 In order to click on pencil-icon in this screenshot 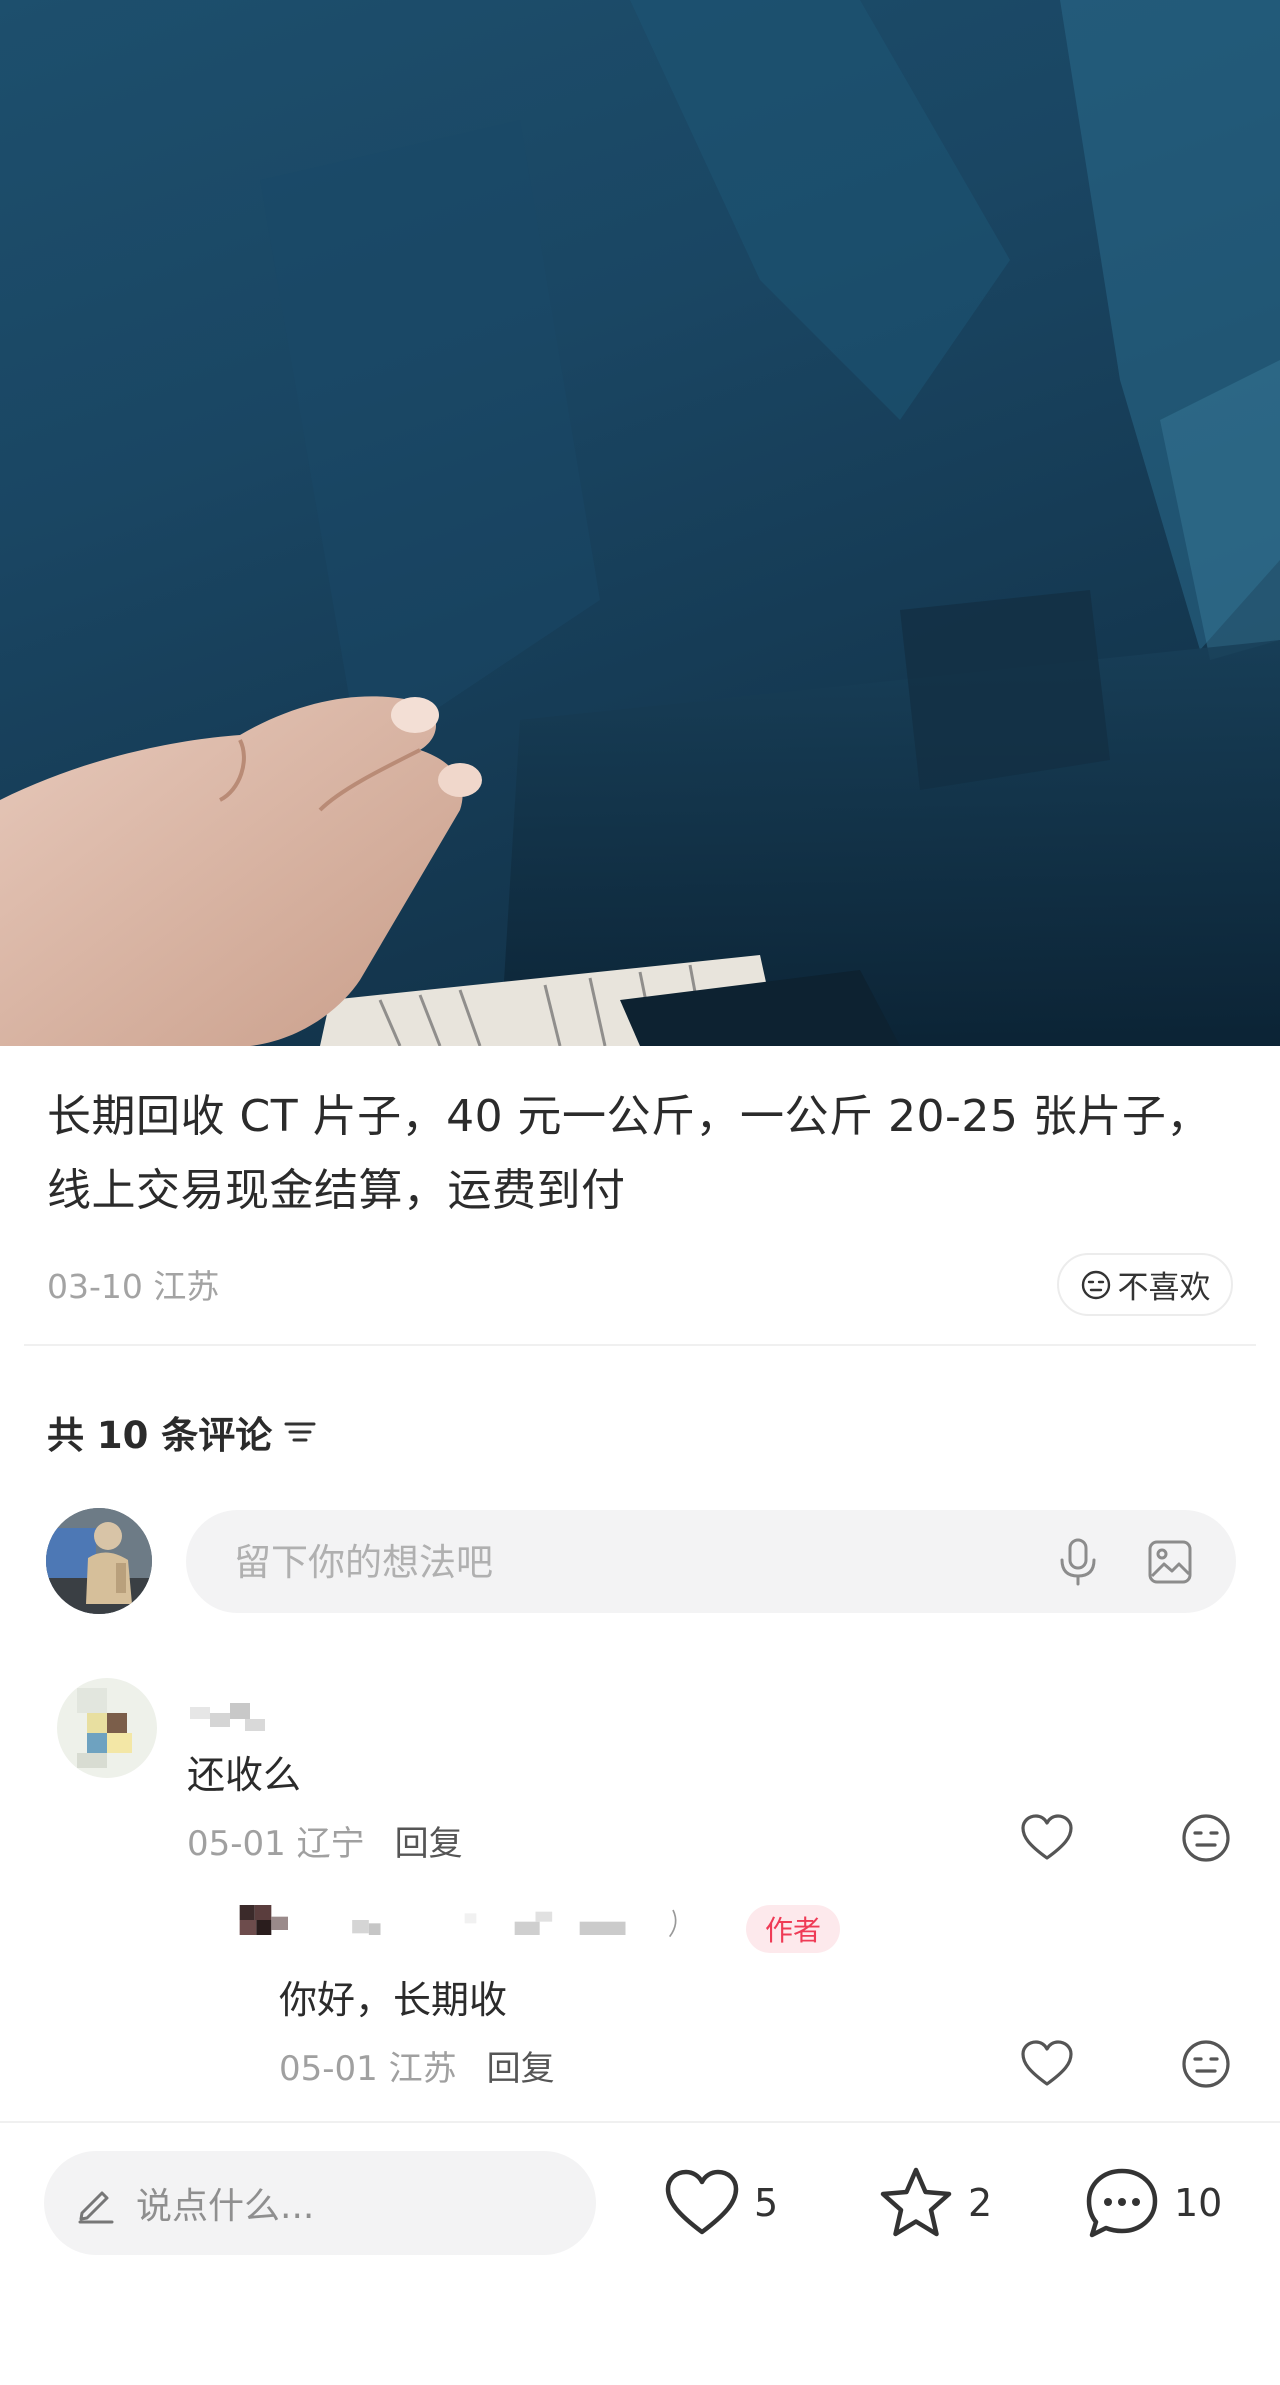, I will do `click(96, 2207)`.